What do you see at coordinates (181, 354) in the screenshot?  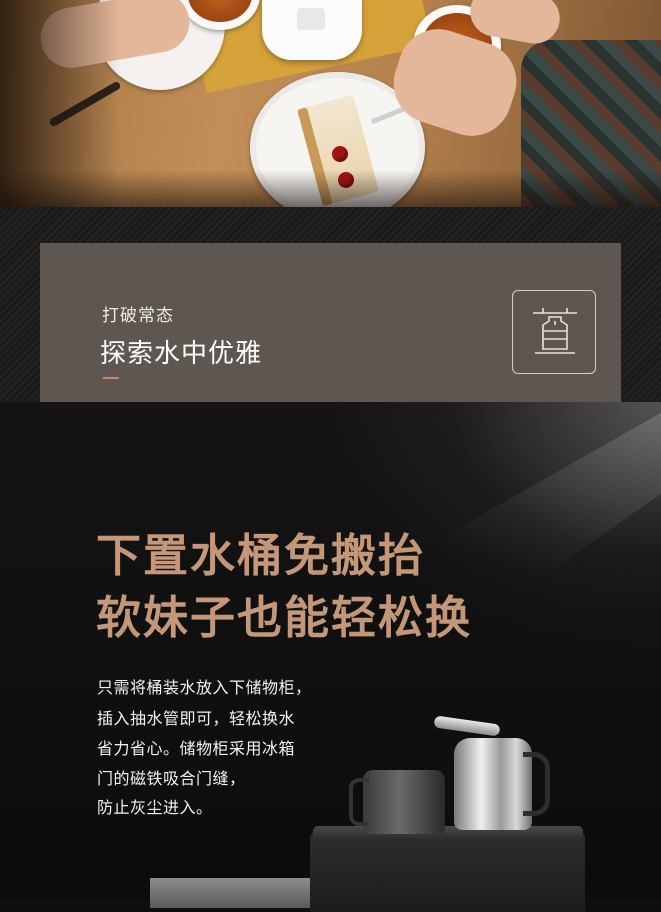 I see `card-title: 探索水中优雅` at bounding box center [181, 354].